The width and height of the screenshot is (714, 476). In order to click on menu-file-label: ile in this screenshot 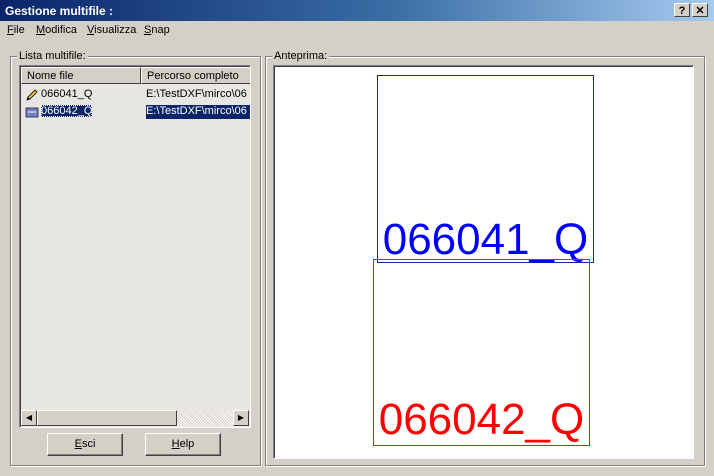, I will do `click(19, 30)`.